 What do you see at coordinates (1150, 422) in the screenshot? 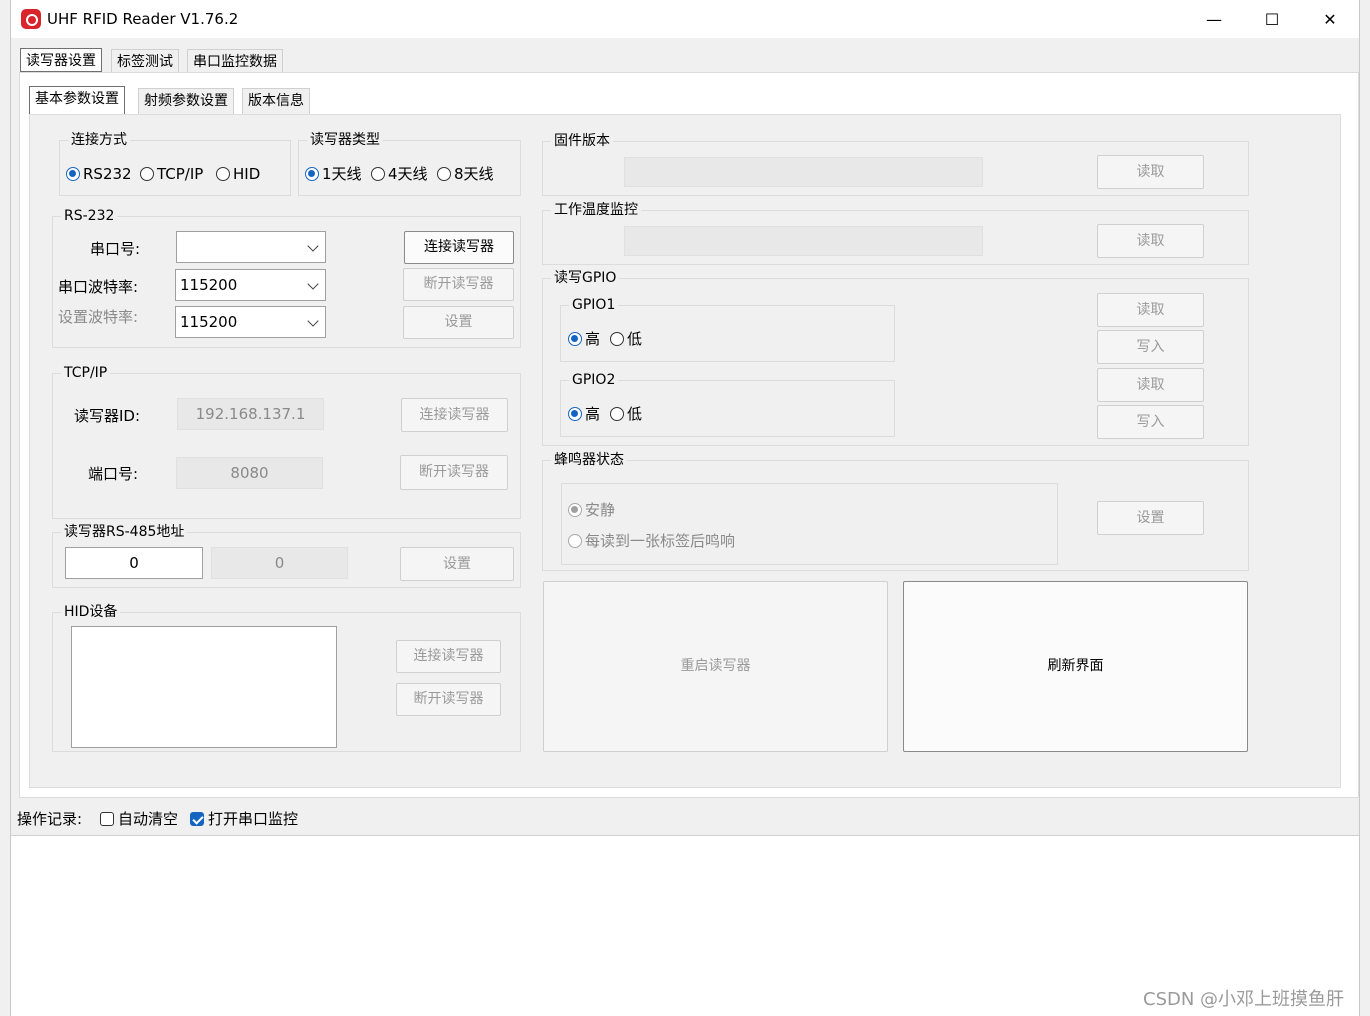
I see `gpio2-write-button: 写入` at bounding box center [1150, 422].